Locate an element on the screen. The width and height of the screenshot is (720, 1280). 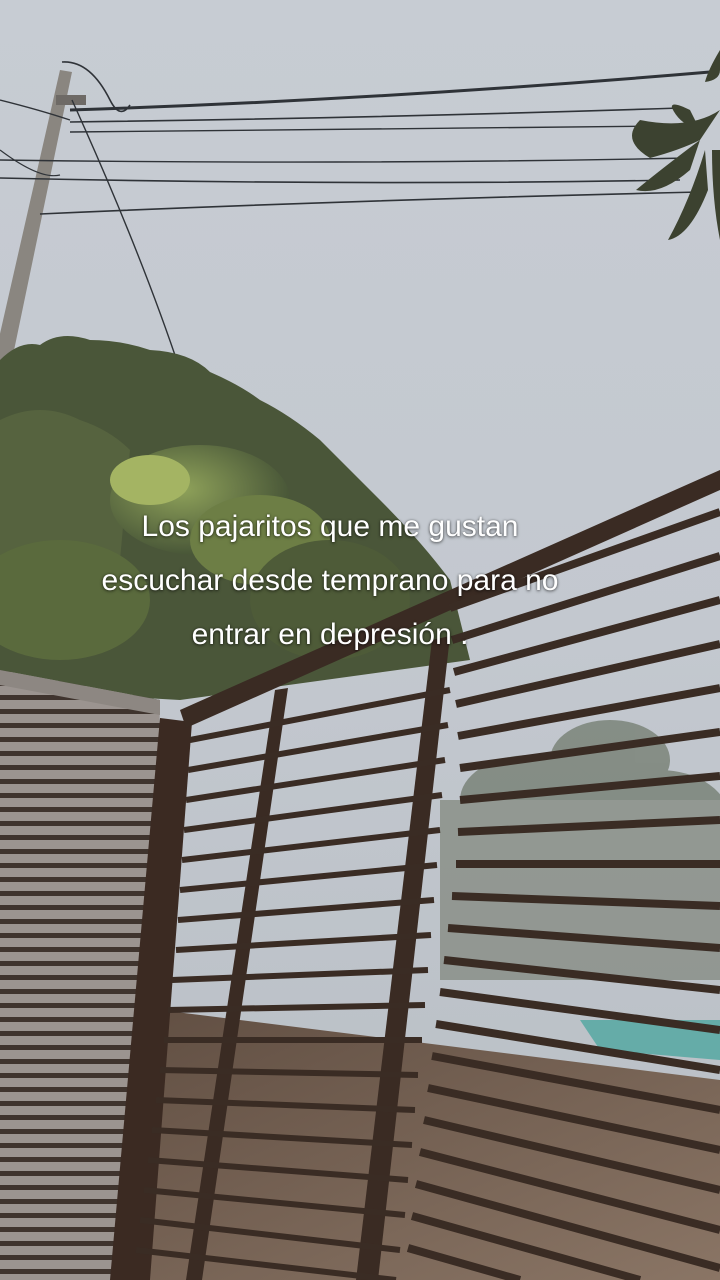
caption-line-1: Los pajaritos que me gustan is located at coordinates (330, 526).